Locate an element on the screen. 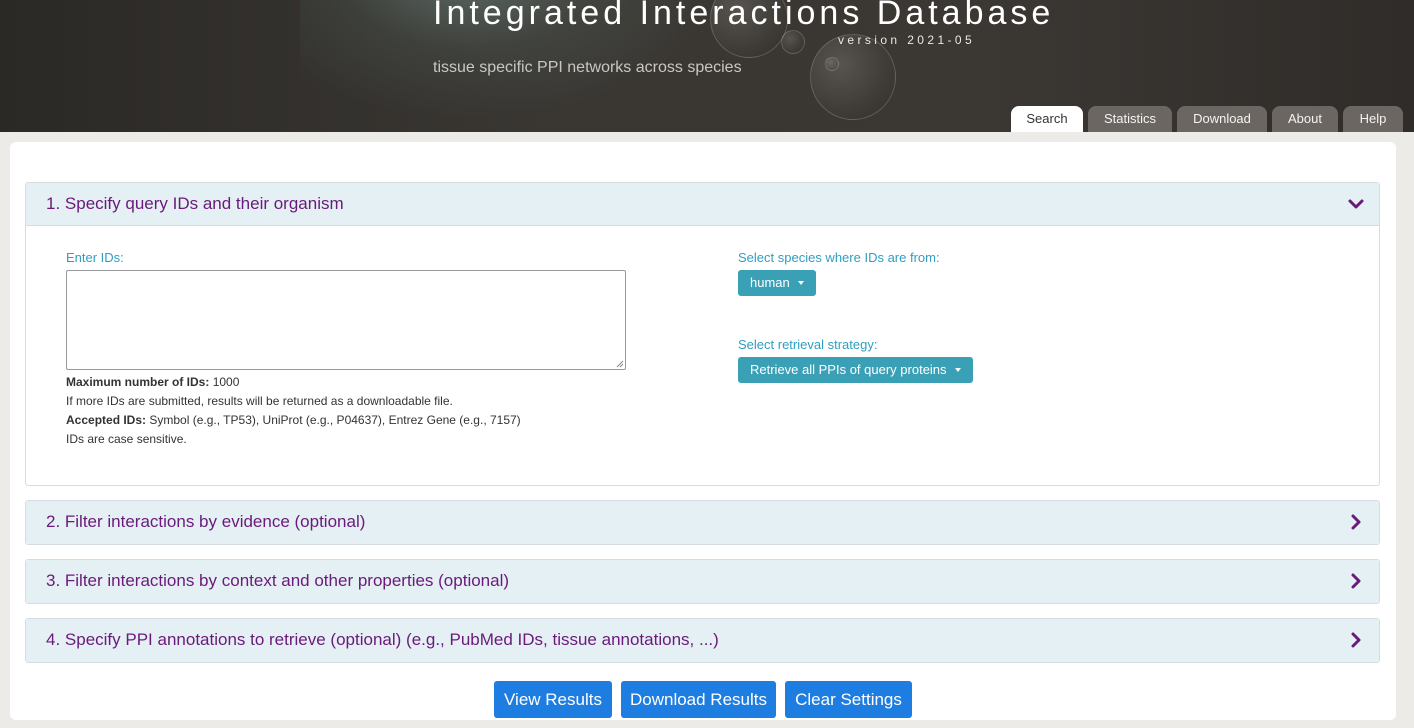 This screenshot has width=1414, height=728. species-dropdown: human is located at coordinates (777, 283).